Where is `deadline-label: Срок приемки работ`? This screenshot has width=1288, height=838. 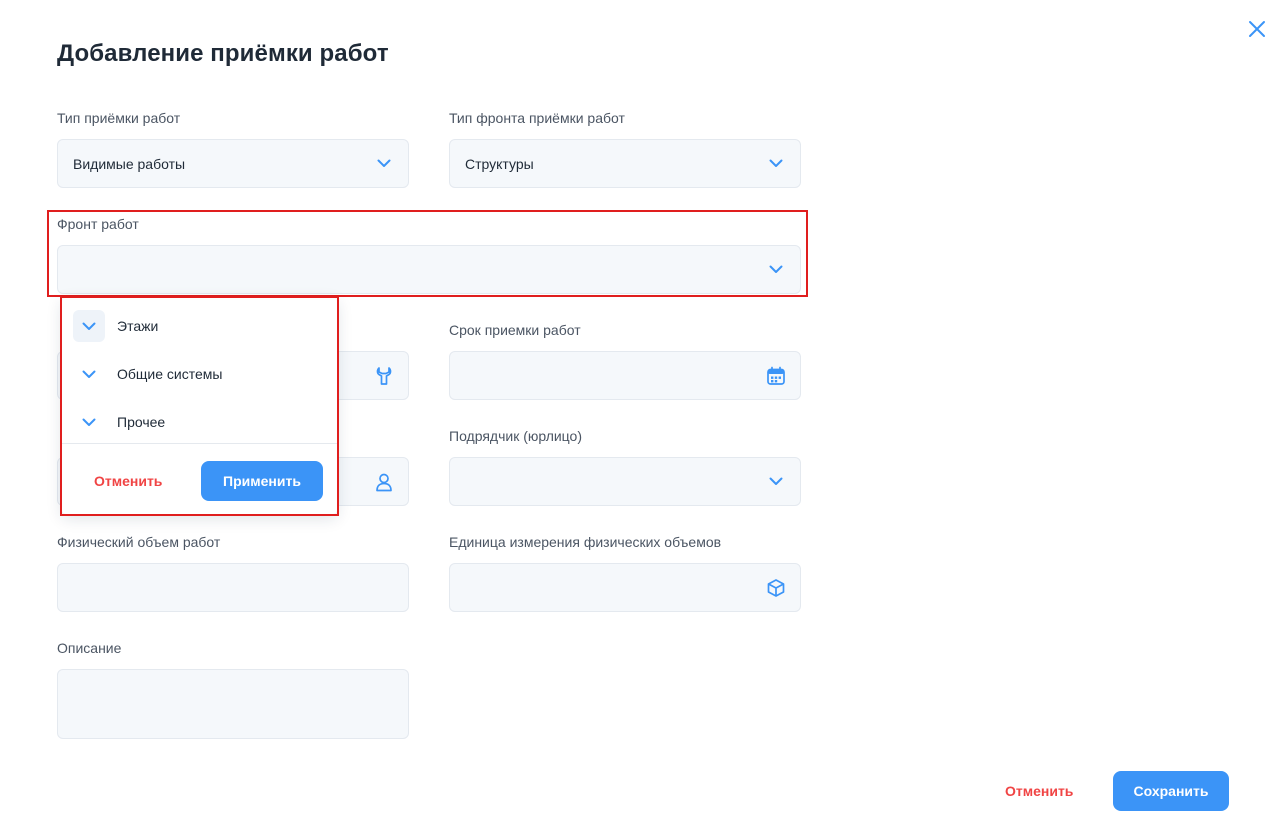
deadline-label: Срок приемки работ is located at coordinates (515, 330).